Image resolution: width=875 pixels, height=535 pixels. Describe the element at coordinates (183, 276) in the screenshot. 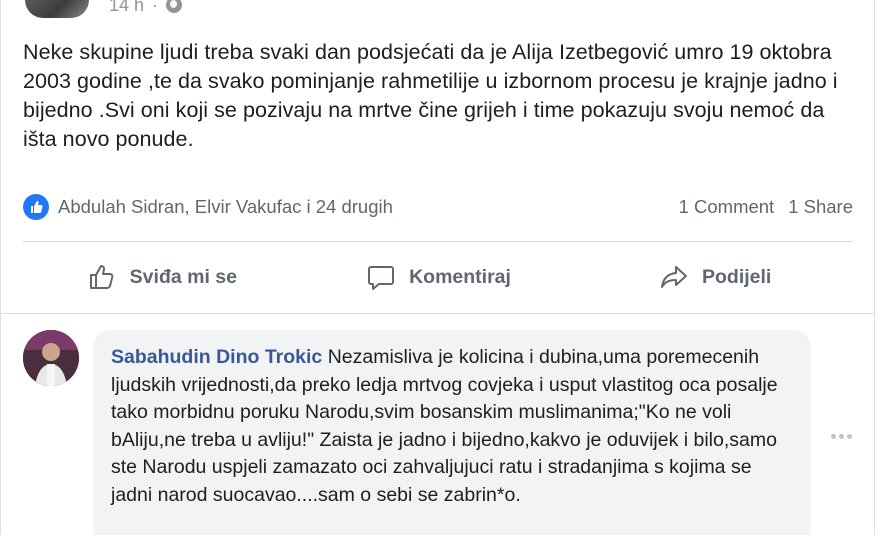

I see `like-label: Sviđa mi se` at that location.